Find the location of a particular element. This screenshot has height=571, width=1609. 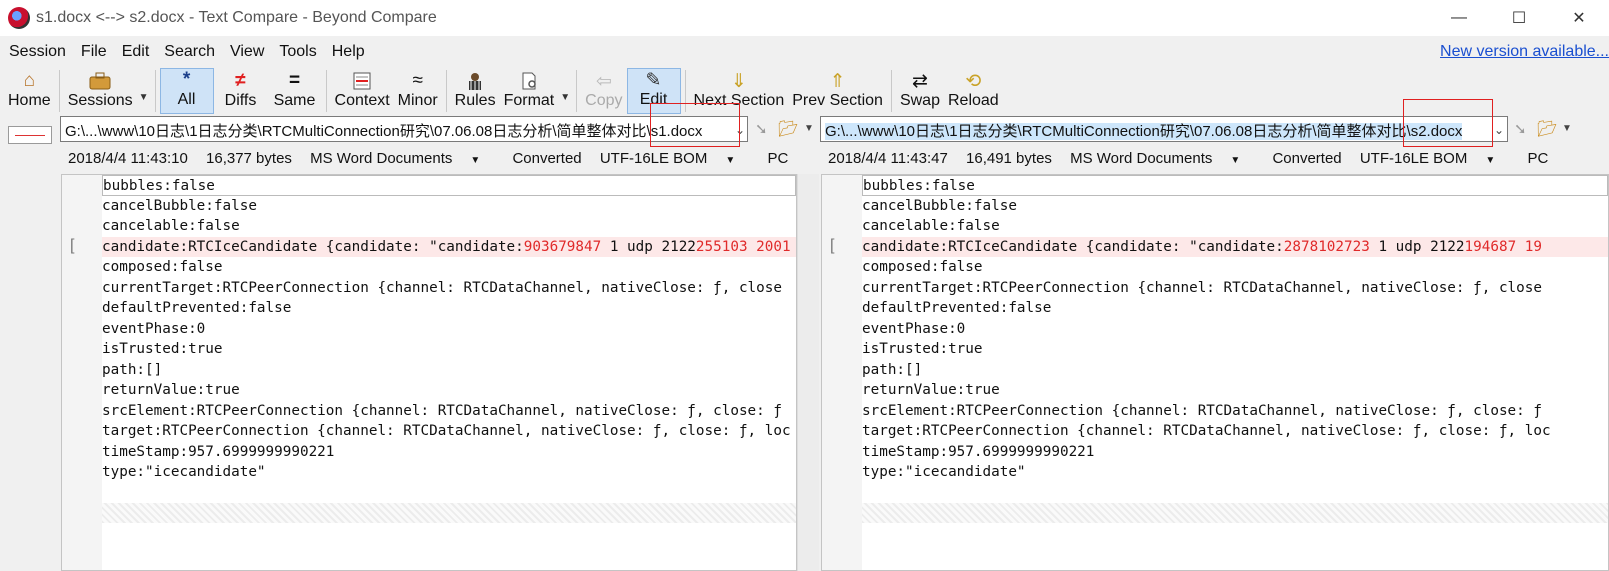

left-format-select: MS Word Documents ▼ is located at coordinates (402, 158).